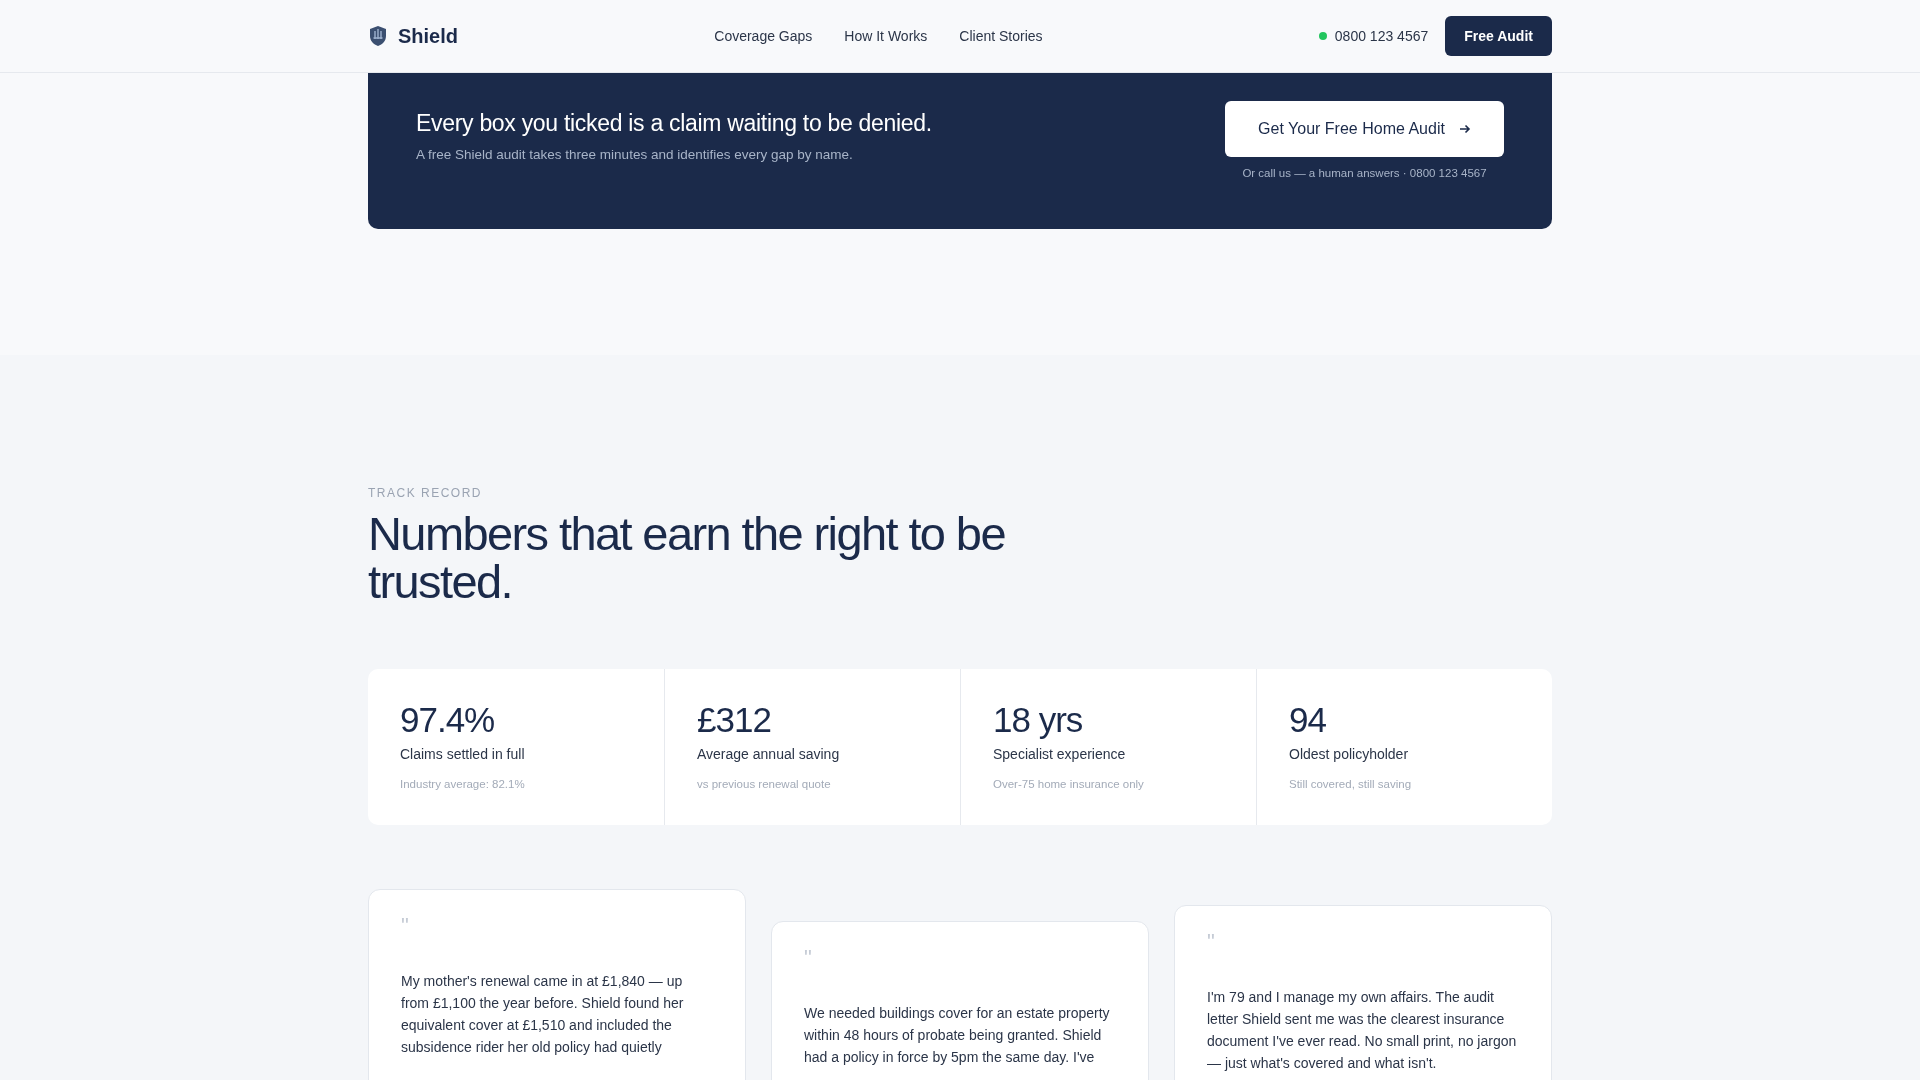 The height and width of the screenshot is (1080, 1920). I want to click on shield-icon, so click(378, 36).